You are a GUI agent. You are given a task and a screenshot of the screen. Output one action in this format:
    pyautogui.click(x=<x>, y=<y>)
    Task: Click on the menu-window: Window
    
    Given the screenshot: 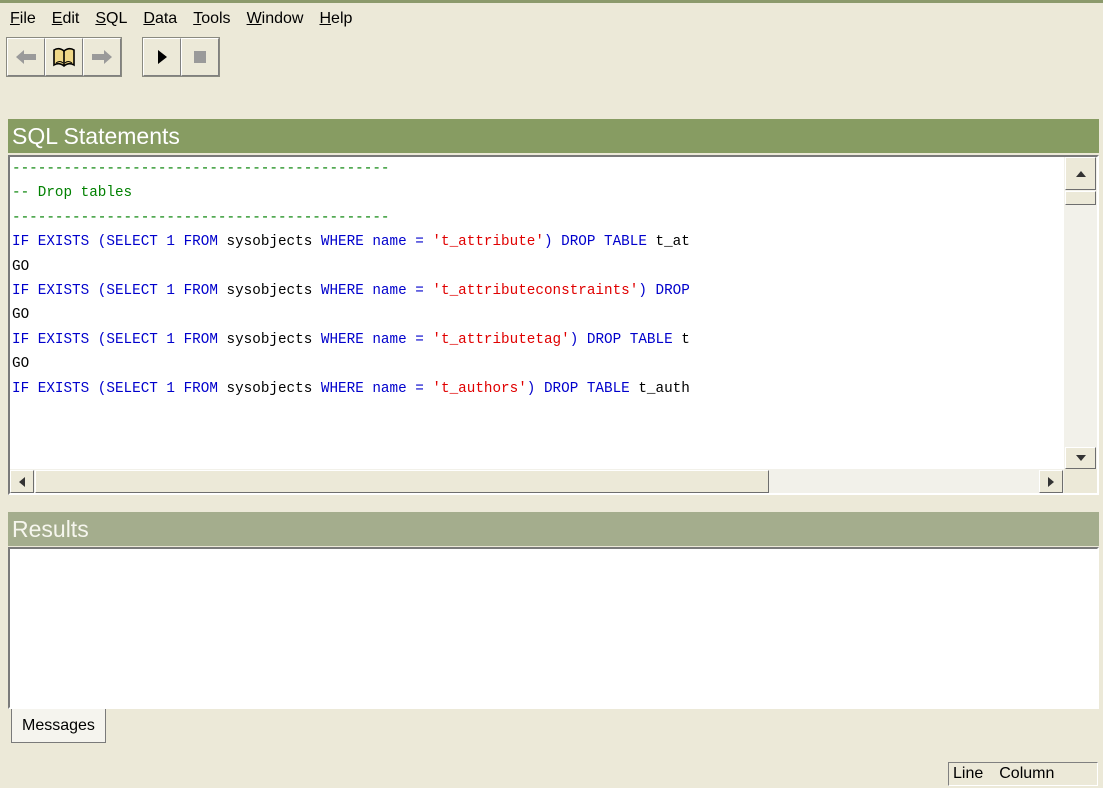 What is the action you would take?
    pyautogui.click(x=275, y=19)
    